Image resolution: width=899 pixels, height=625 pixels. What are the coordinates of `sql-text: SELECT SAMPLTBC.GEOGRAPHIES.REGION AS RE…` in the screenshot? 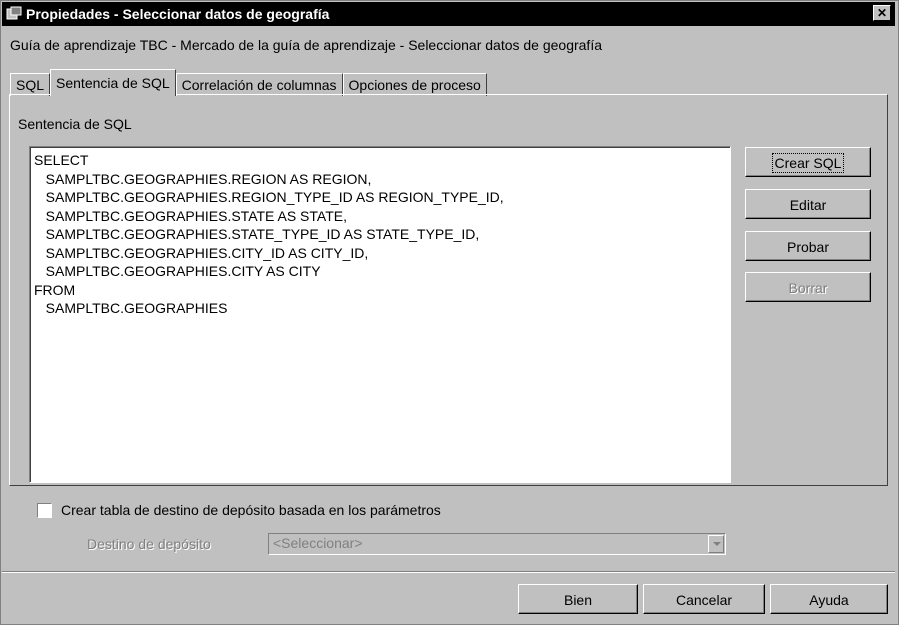 It's located at (269, 234).